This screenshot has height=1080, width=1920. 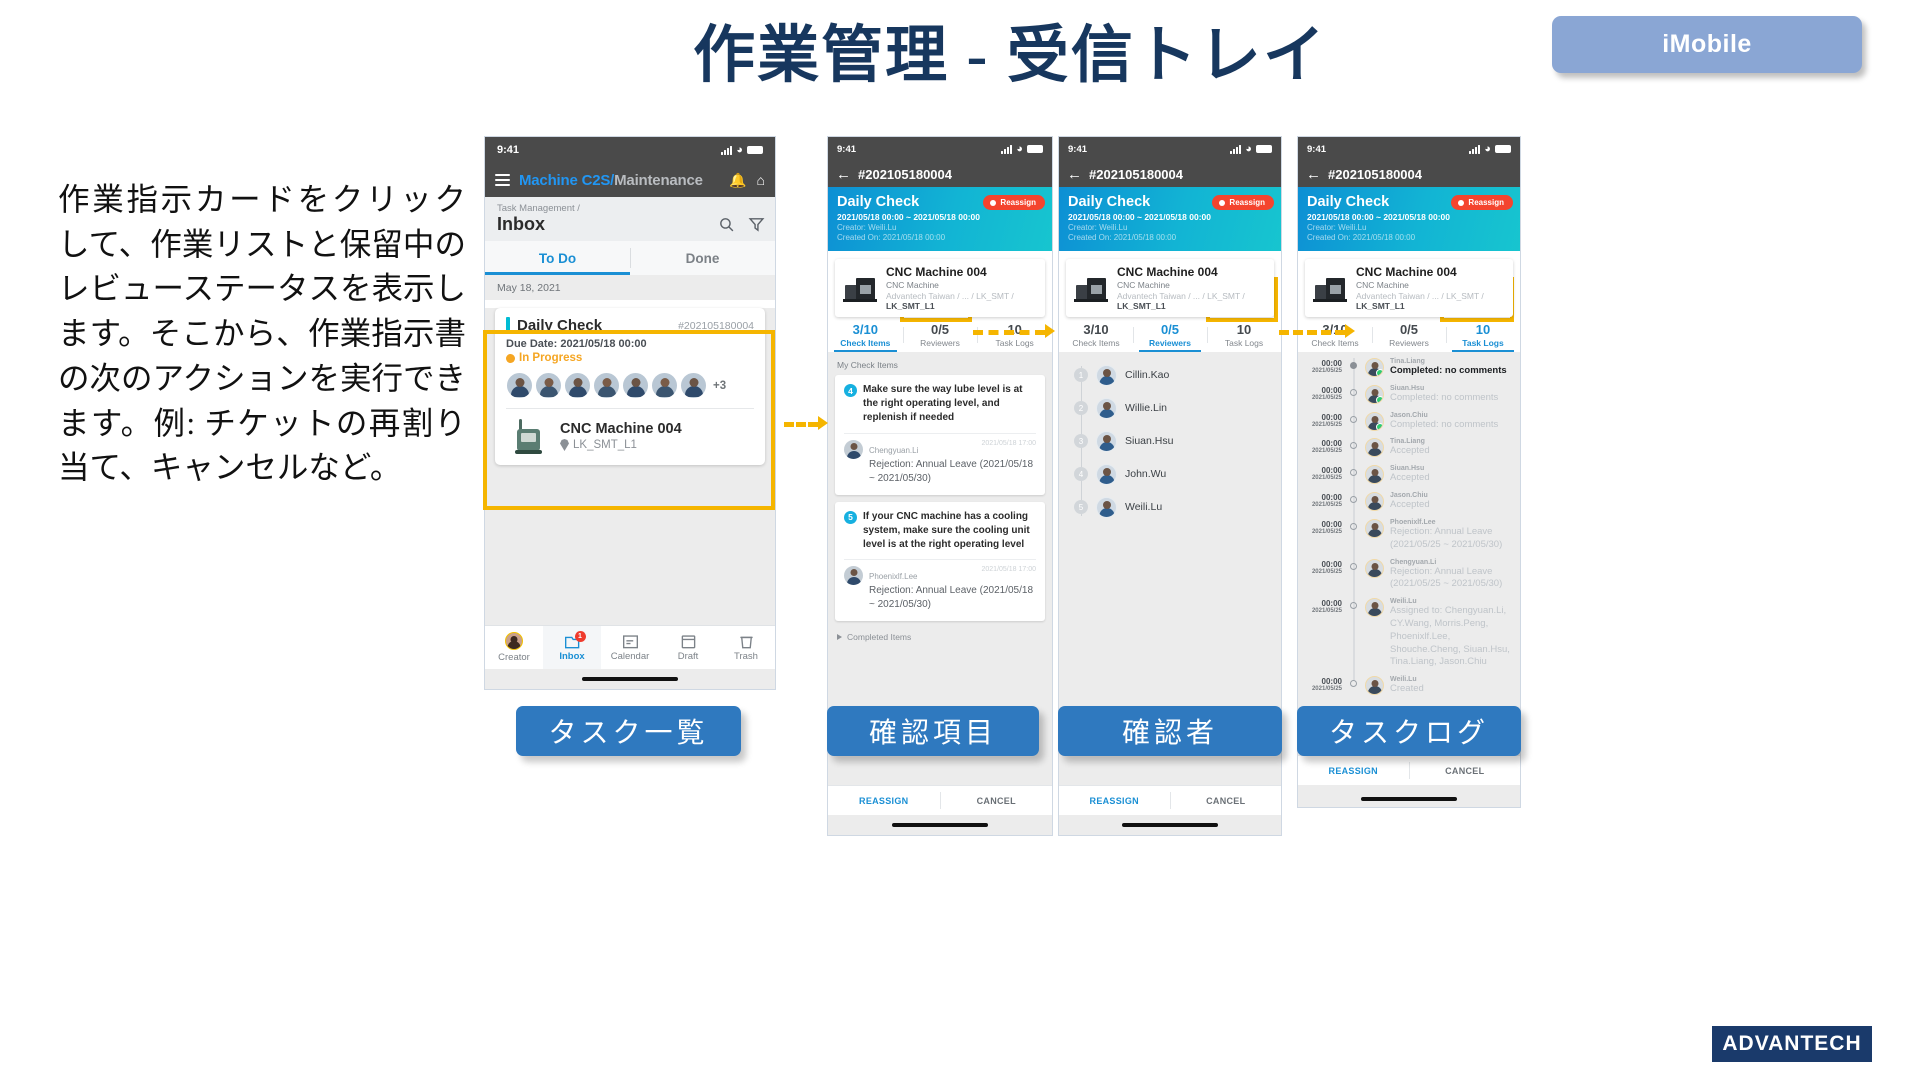 What do you see at coordinates (560, 325) in the screenshot?
I see `task-name: Daily Check` at bounding box center [560, 325].